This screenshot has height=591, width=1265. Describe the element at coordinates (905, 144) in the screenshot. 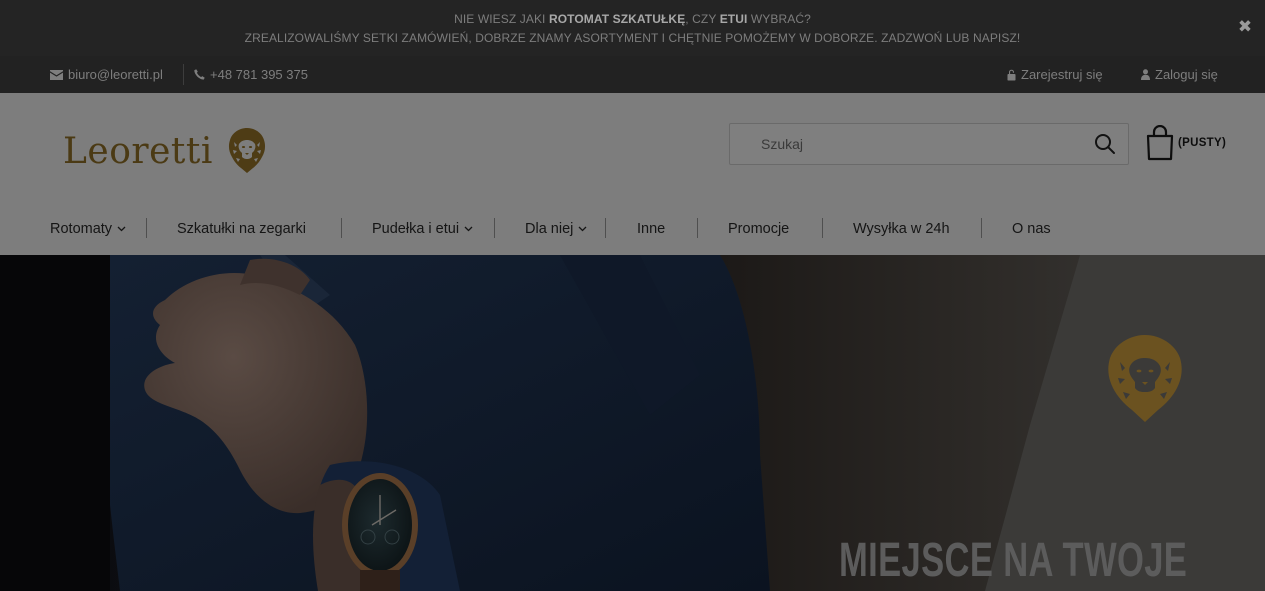

I see `search-input` at that location.